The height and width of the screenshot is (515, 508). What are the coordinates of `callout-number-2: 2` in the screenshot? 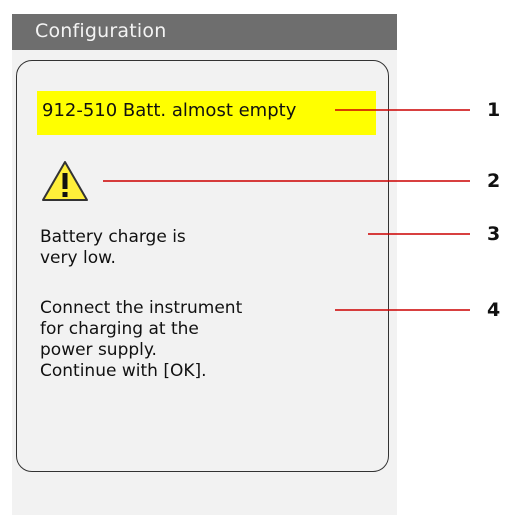 It's located at (494, 181).